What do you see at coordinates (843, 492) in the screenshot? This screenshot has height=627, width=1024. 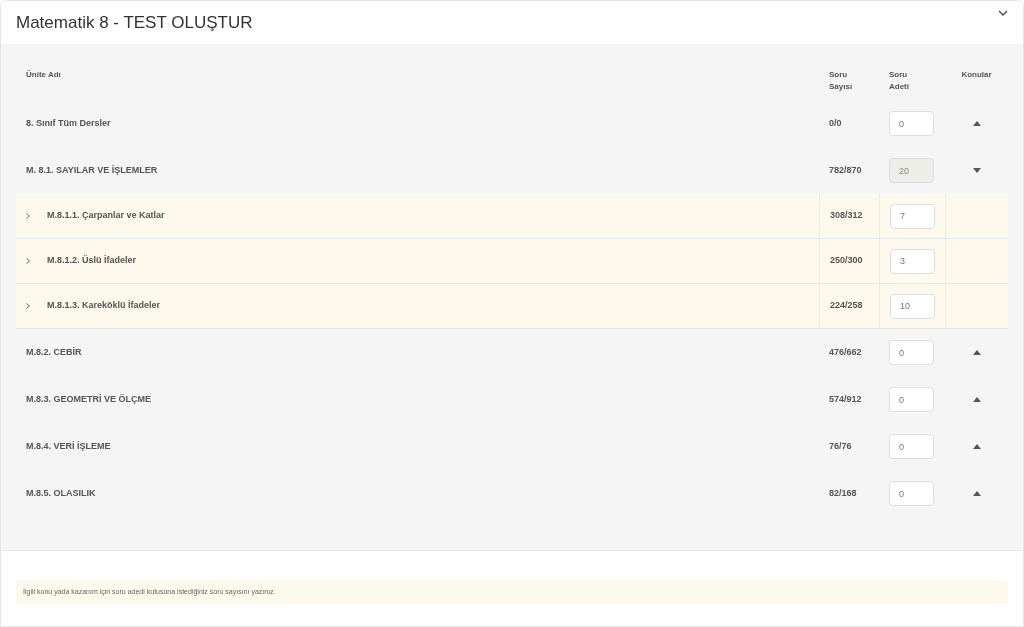 I see `question-count: 82/168` at bounding box center [843, 492].